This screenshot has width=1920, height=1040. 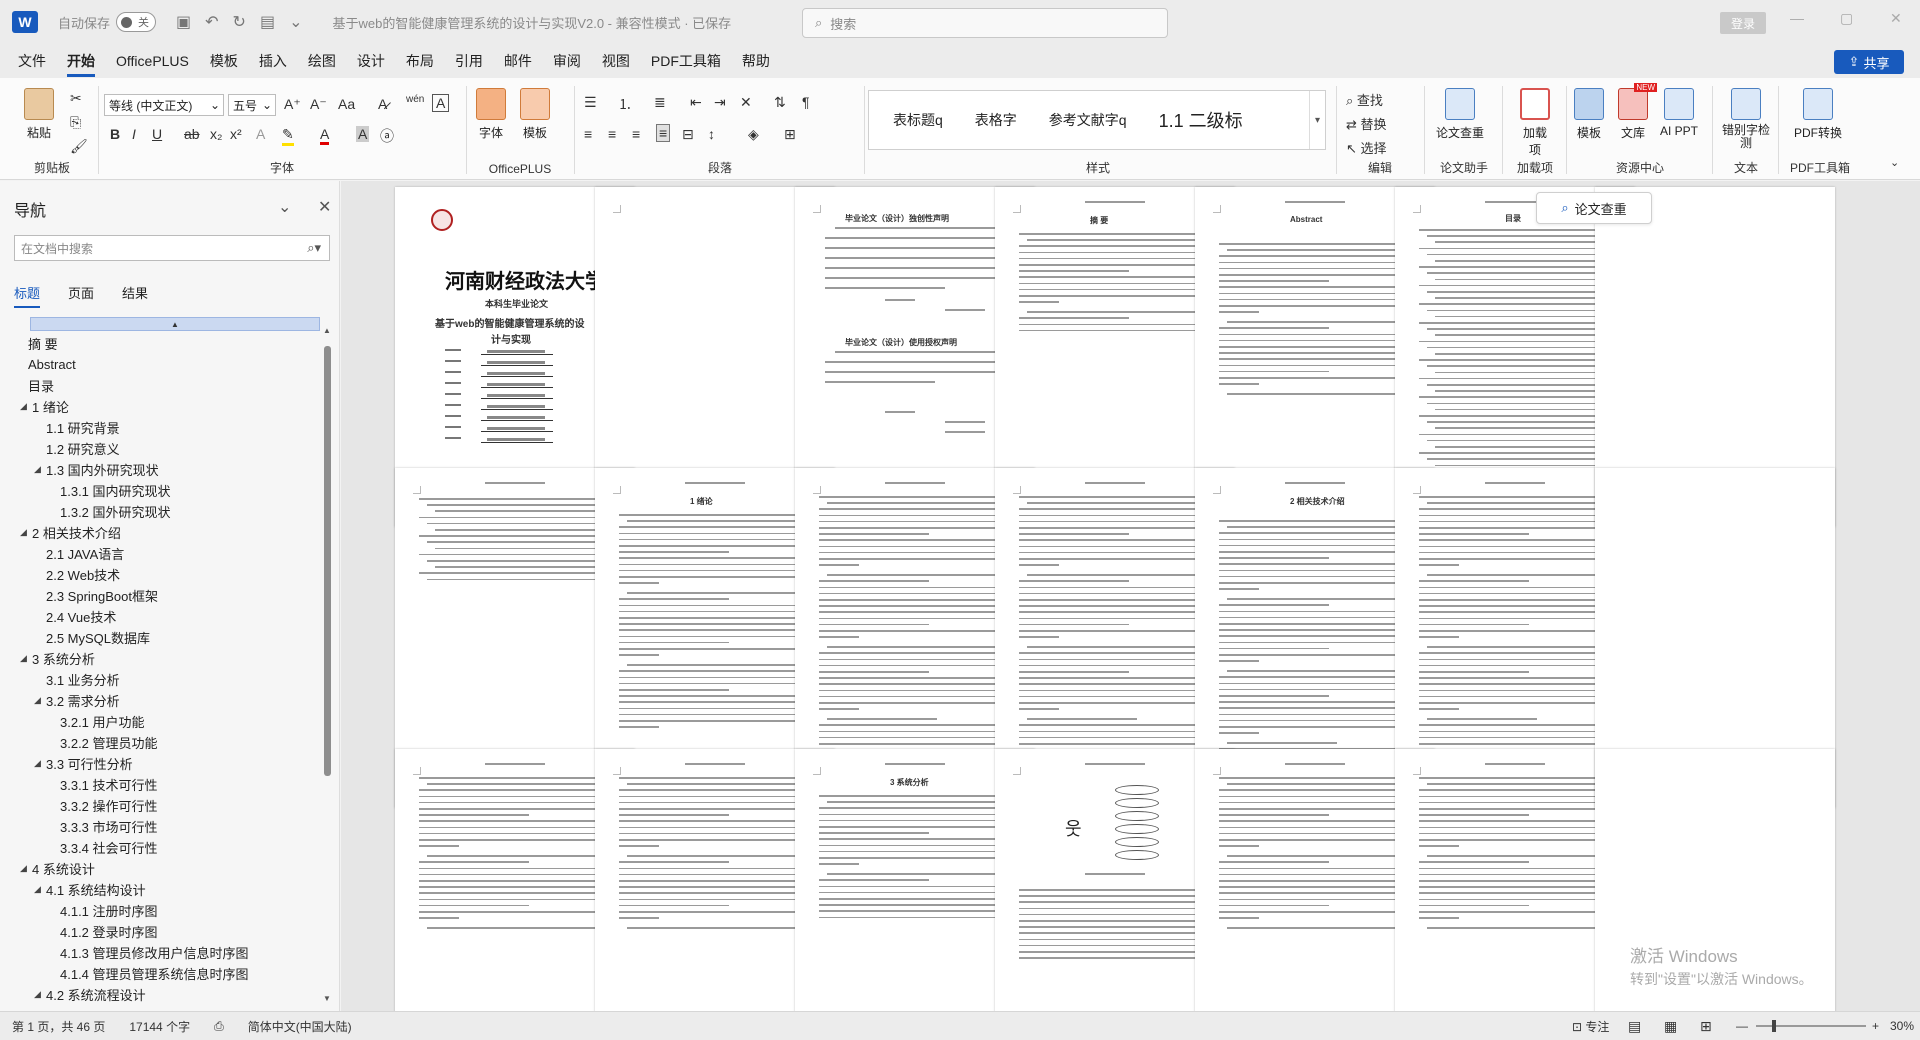 I want to click on menu-tab: OfficePLUS, so click(x=152, y=61).